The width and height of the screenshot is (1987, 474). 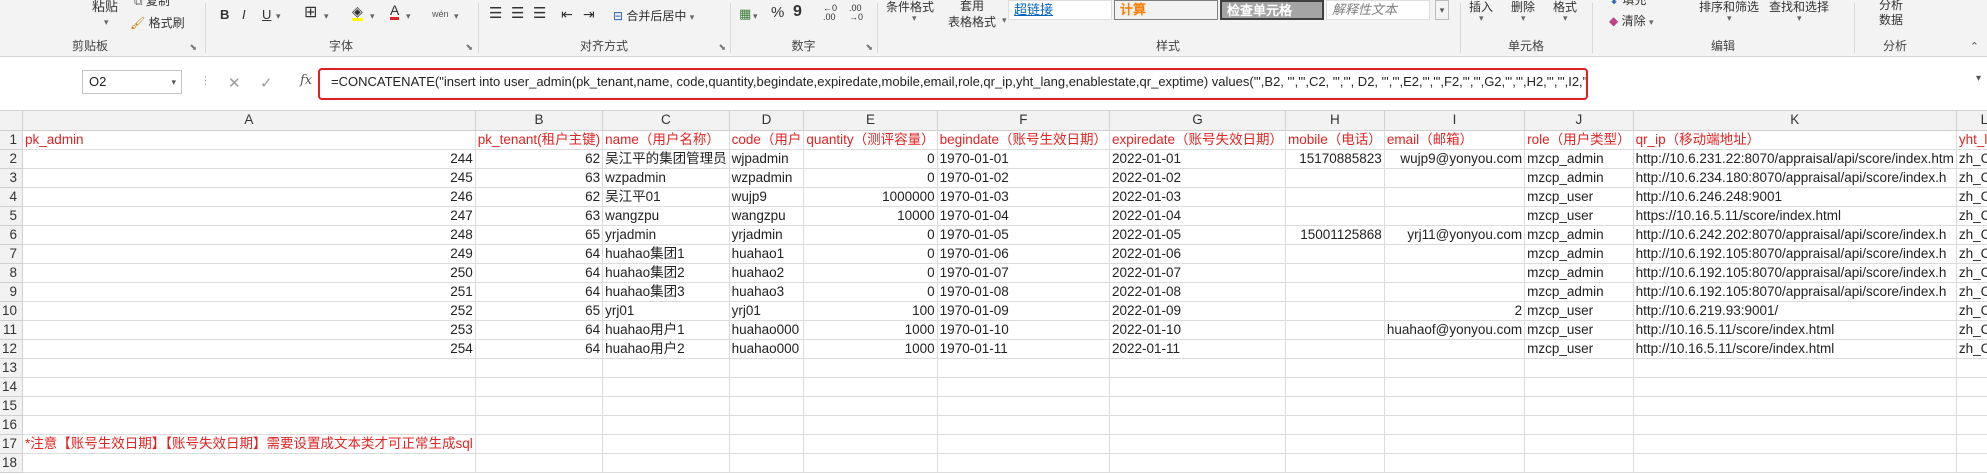 What do you see at coordinates (12, 159) in the screenshot?
I see `row-header-2: 2` at bounding box center [12, 159].